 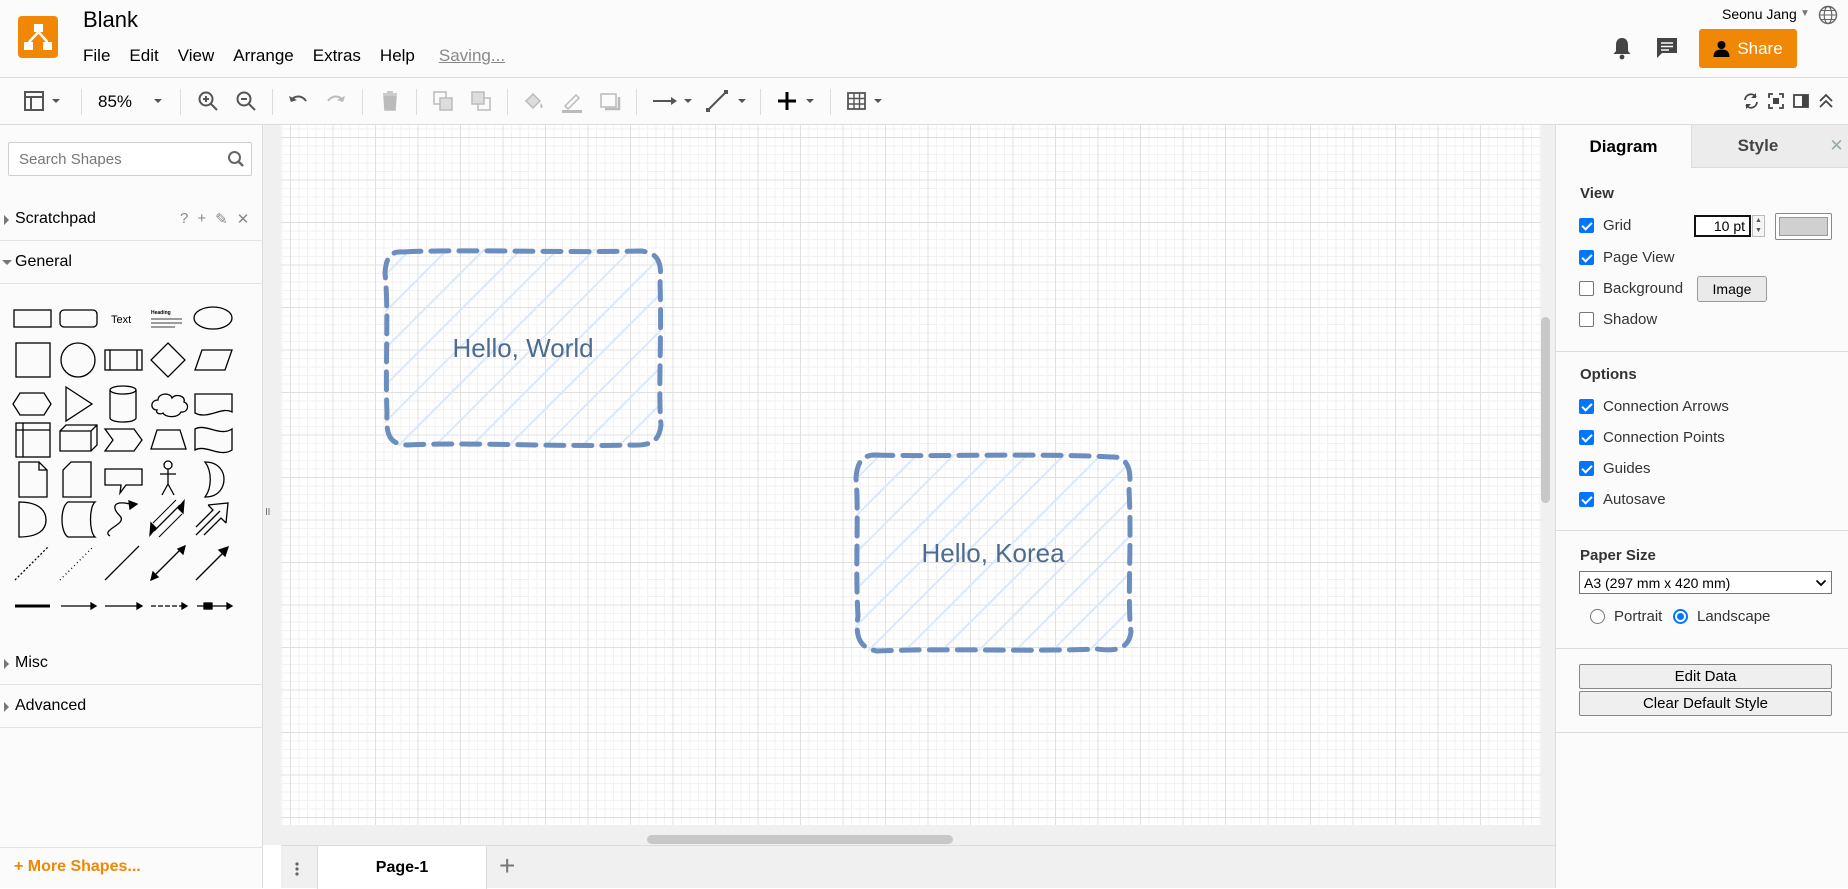 What do you see at coordinates (1586, 499) in the screenshot?
I see `autosave-checkbox` at bounding box center [1586, 499].